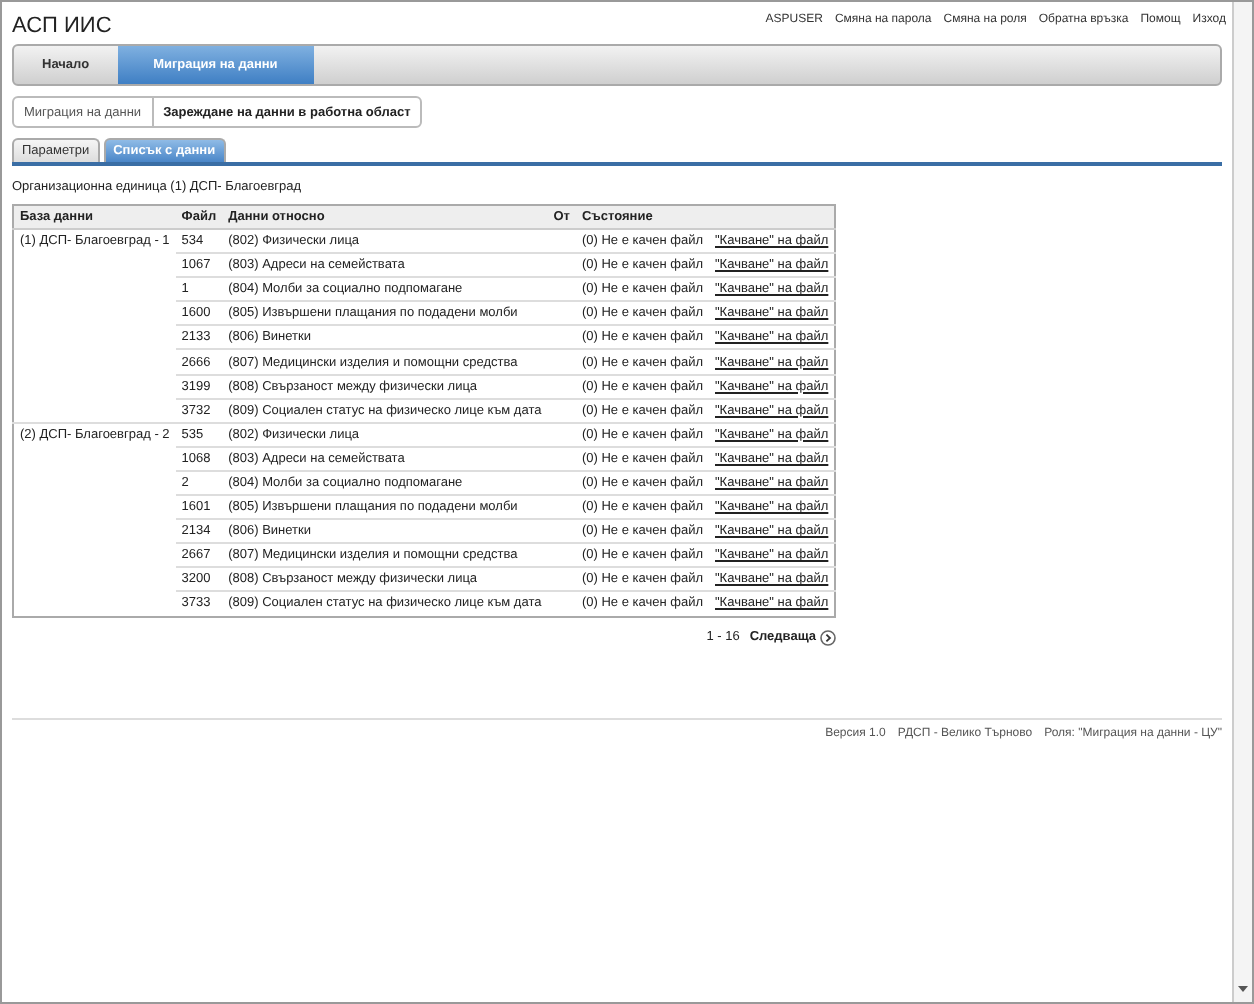 The image size is (1254, 1004). What do you see at coordinates (1243, 989) in the screenshot?
I see `scroll-down-icon` at bounding box center [1243, 989].